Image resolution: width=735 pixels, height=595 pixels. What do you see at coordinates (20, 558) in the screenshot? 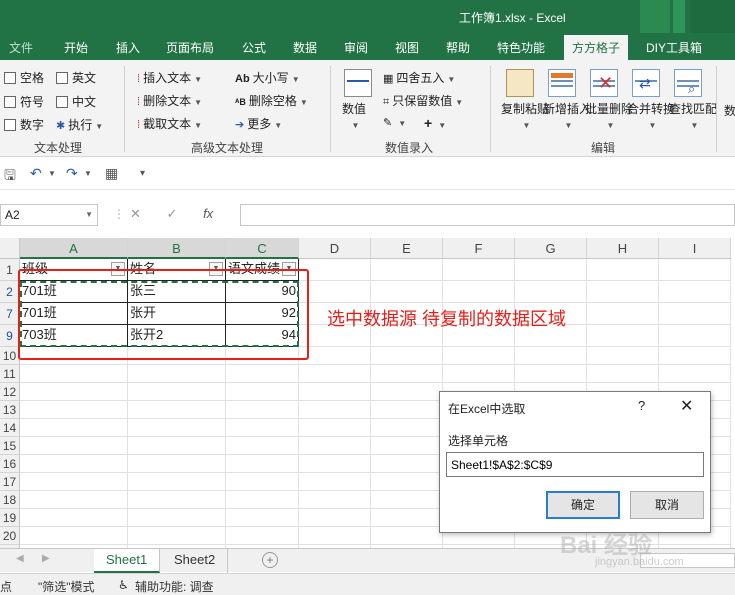
I see `prev-sheet-icon: ◀` at bounding box center [20, 558].